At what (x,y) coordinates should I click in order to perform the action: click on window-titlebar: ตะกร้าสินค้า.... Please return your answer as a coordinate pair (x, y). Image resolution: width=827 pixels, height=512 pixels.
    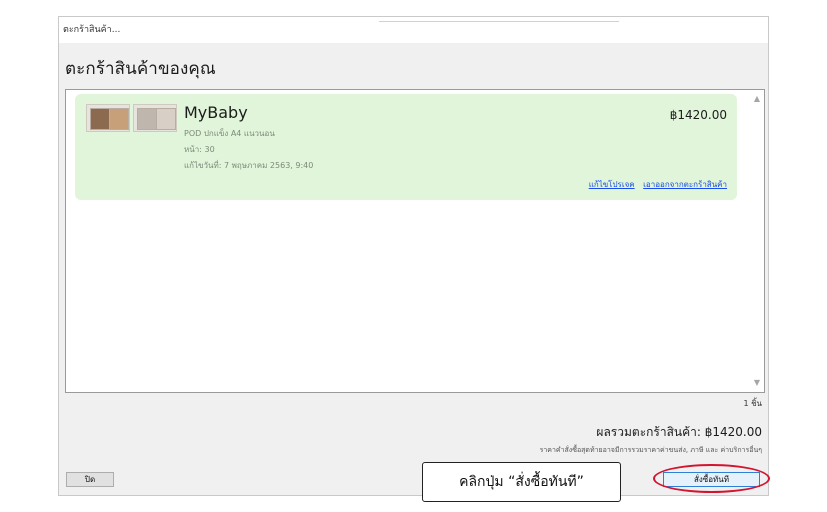
    Looking at the image, I should click on (413, 30).